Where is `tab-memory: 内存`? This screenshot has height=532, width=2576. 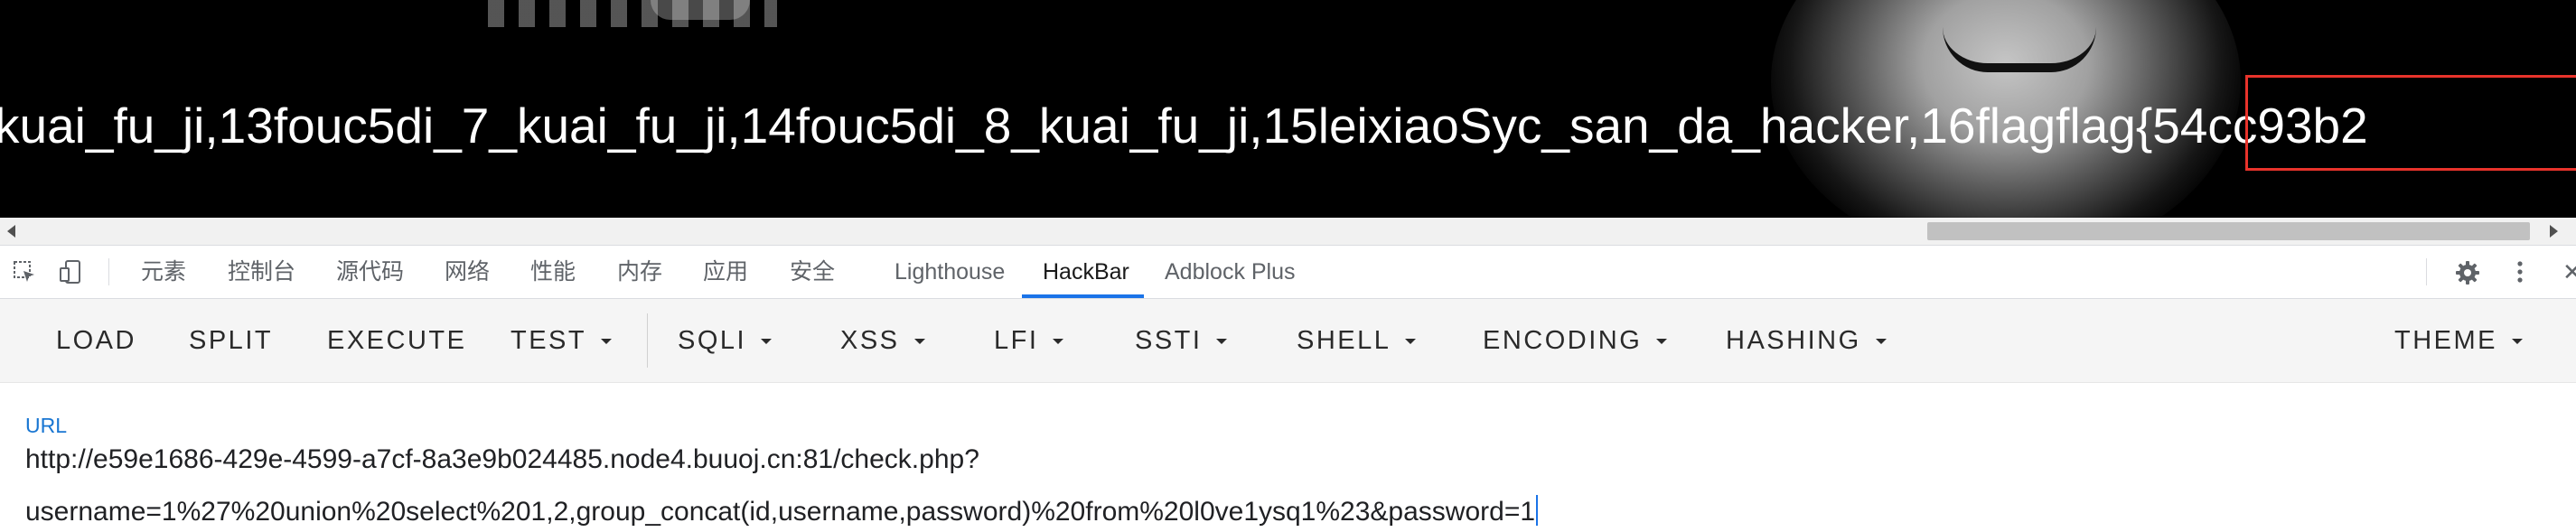 tab-memory: 内存 is located at coordinates (639, 272).